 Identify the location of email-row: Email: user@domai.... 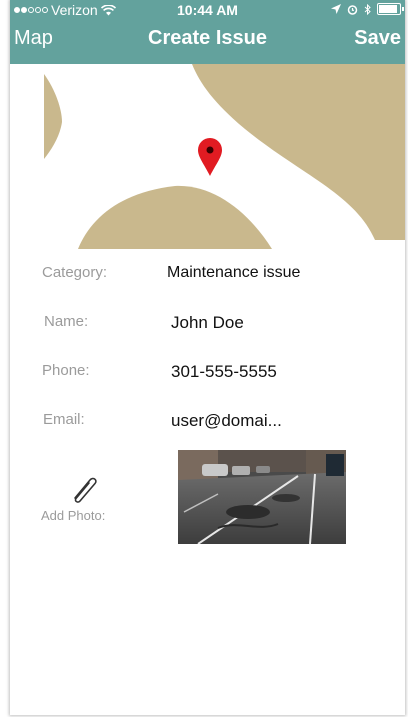
(207, 426).